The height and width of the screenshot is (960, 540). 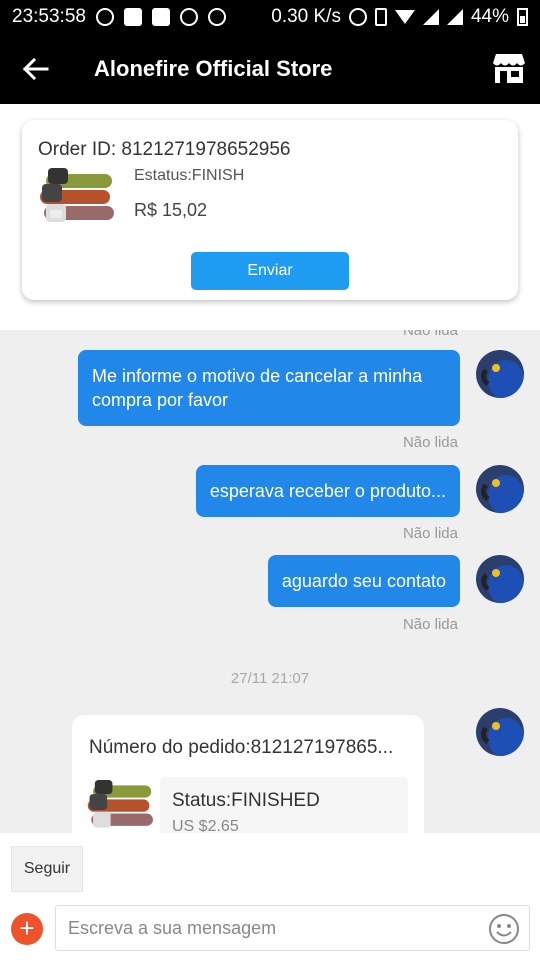 I want to click on order-price: US $2.65, so click(x=205, y=825).